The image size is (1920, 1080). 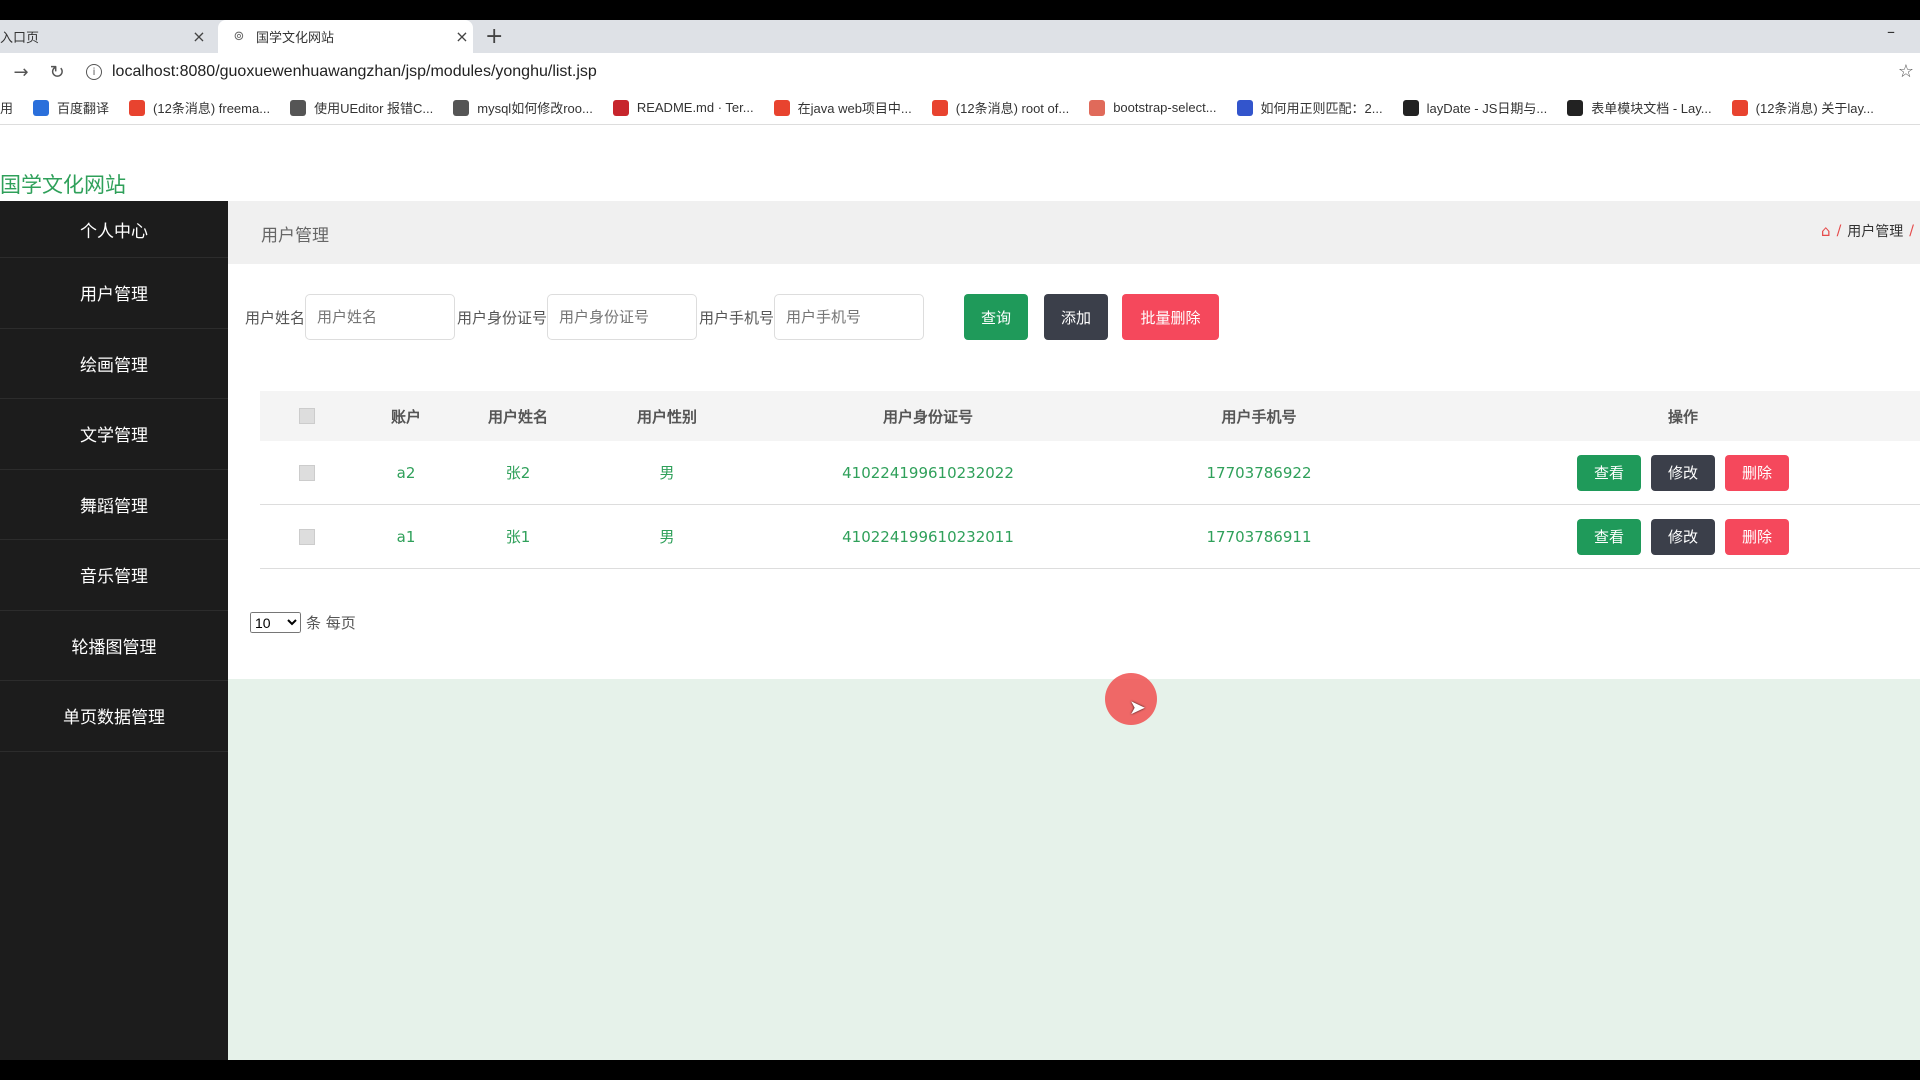 I want to click on sidebar-item-single-page: 单页数据管理, so click(x=114, y=716).